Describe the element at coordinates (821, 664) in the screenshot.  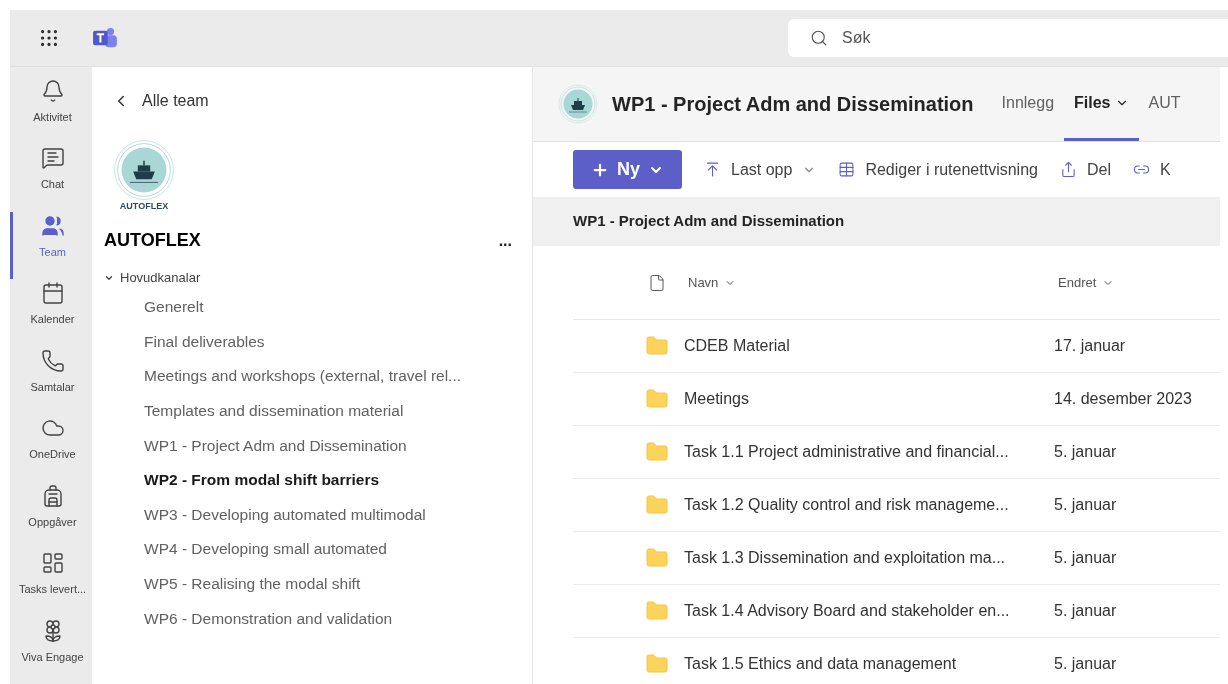
I see `file-name: Task 1.5 Ethics and data management` at that location.